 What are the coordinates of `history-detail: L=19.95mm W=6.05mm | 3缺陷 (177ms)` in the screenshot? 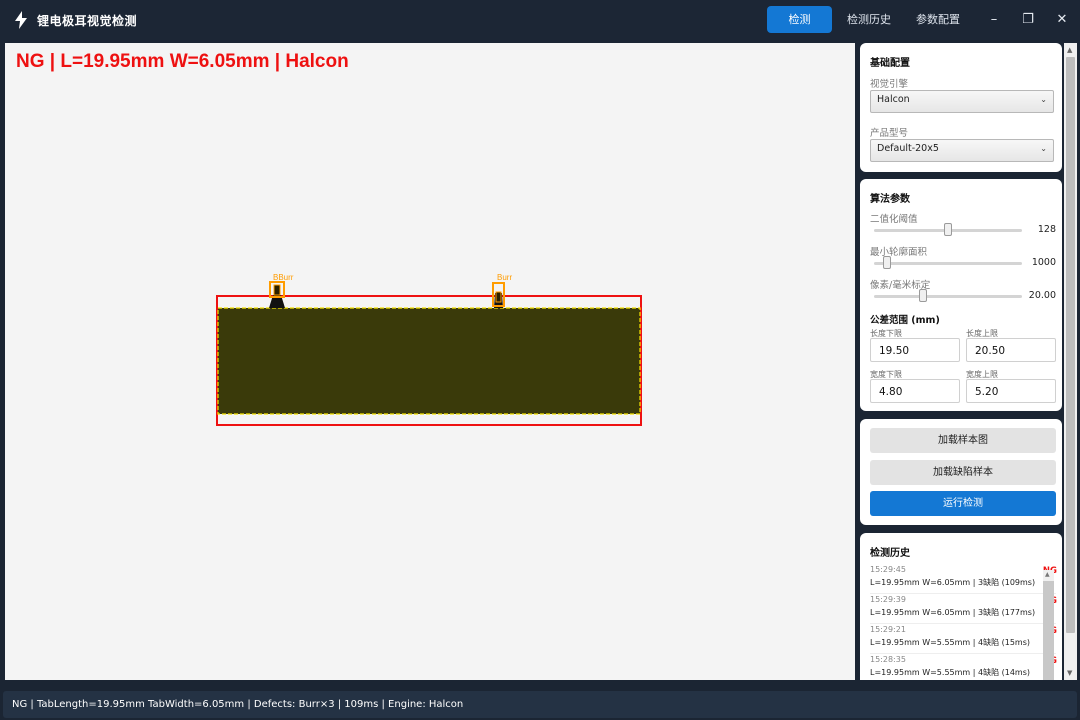 It's located at (953, 612).